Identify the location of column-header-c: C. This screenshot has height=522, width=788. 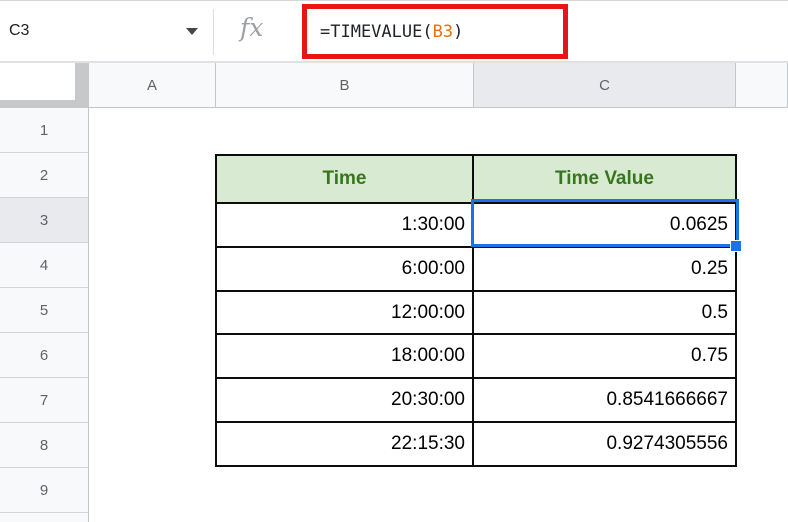
(605, 85).